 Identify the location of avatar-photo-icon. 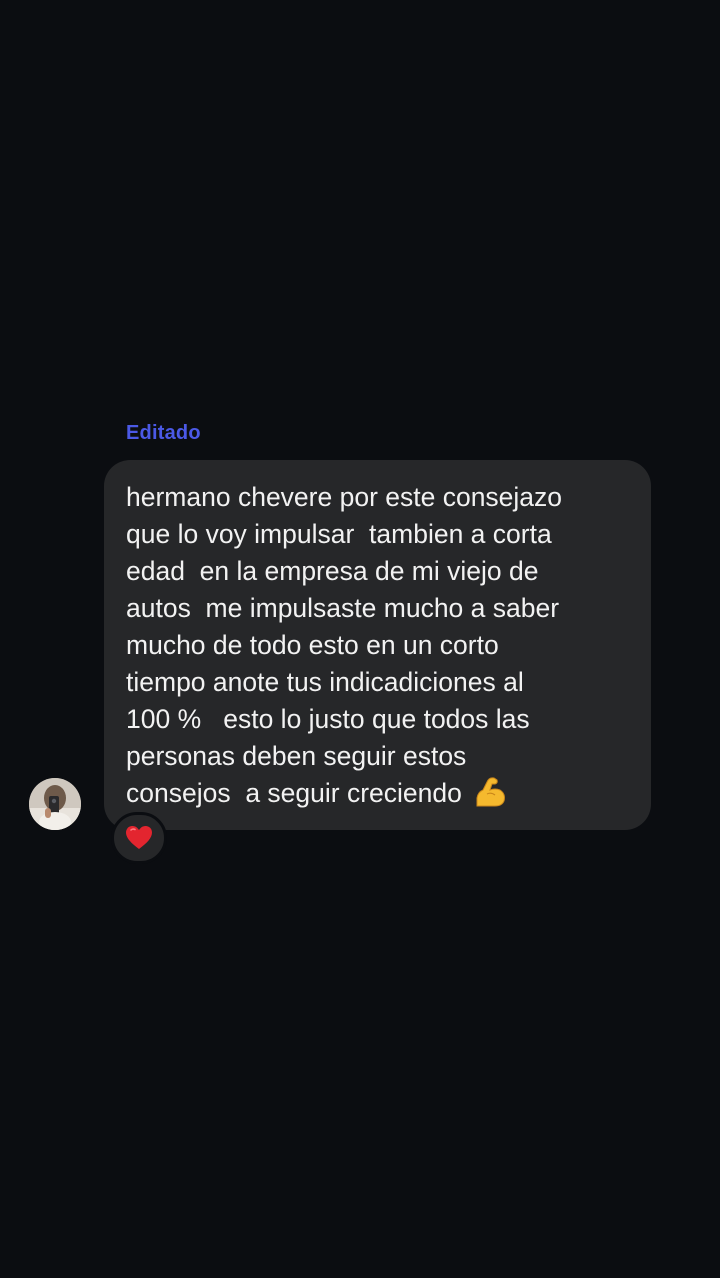
(55, 804).